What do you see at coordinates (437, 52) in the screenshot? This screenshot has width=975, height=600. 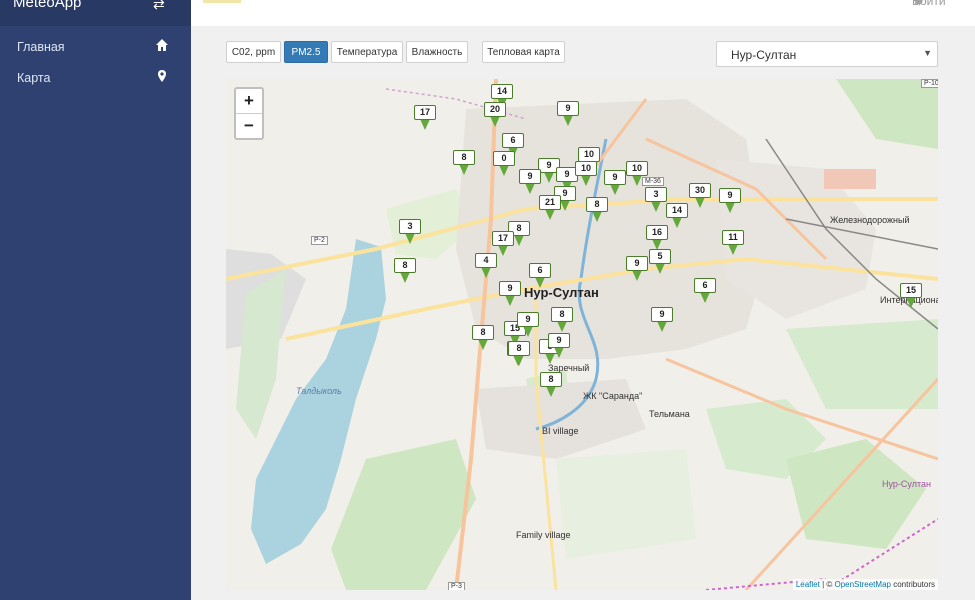 I see `filter-humidity-button: Влажность` at bounding box center [437, 52].